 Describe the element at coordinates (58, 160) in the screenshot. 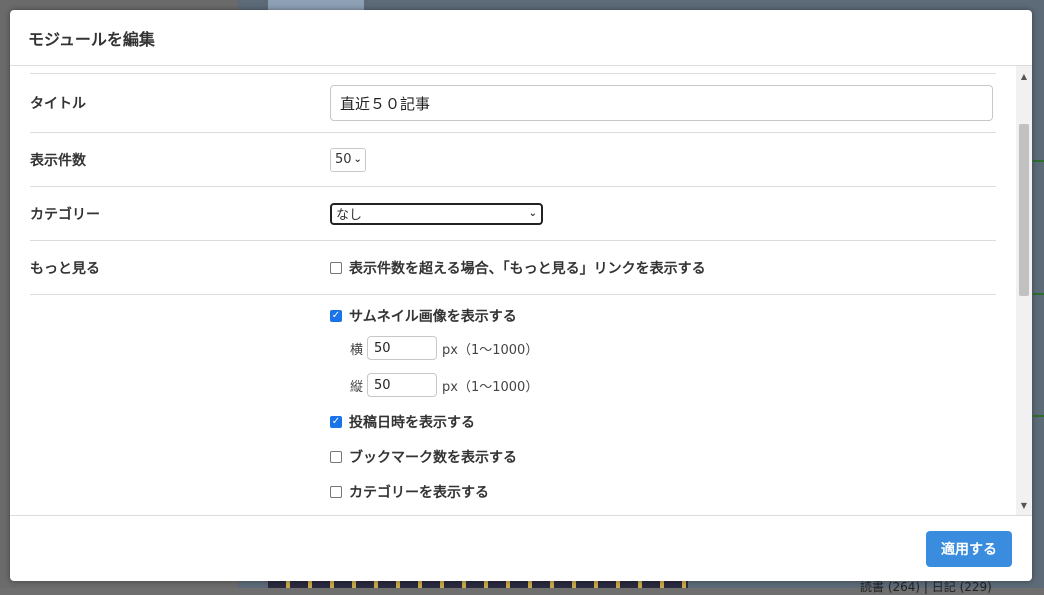

I see `count-label: 表示件数` at that location.